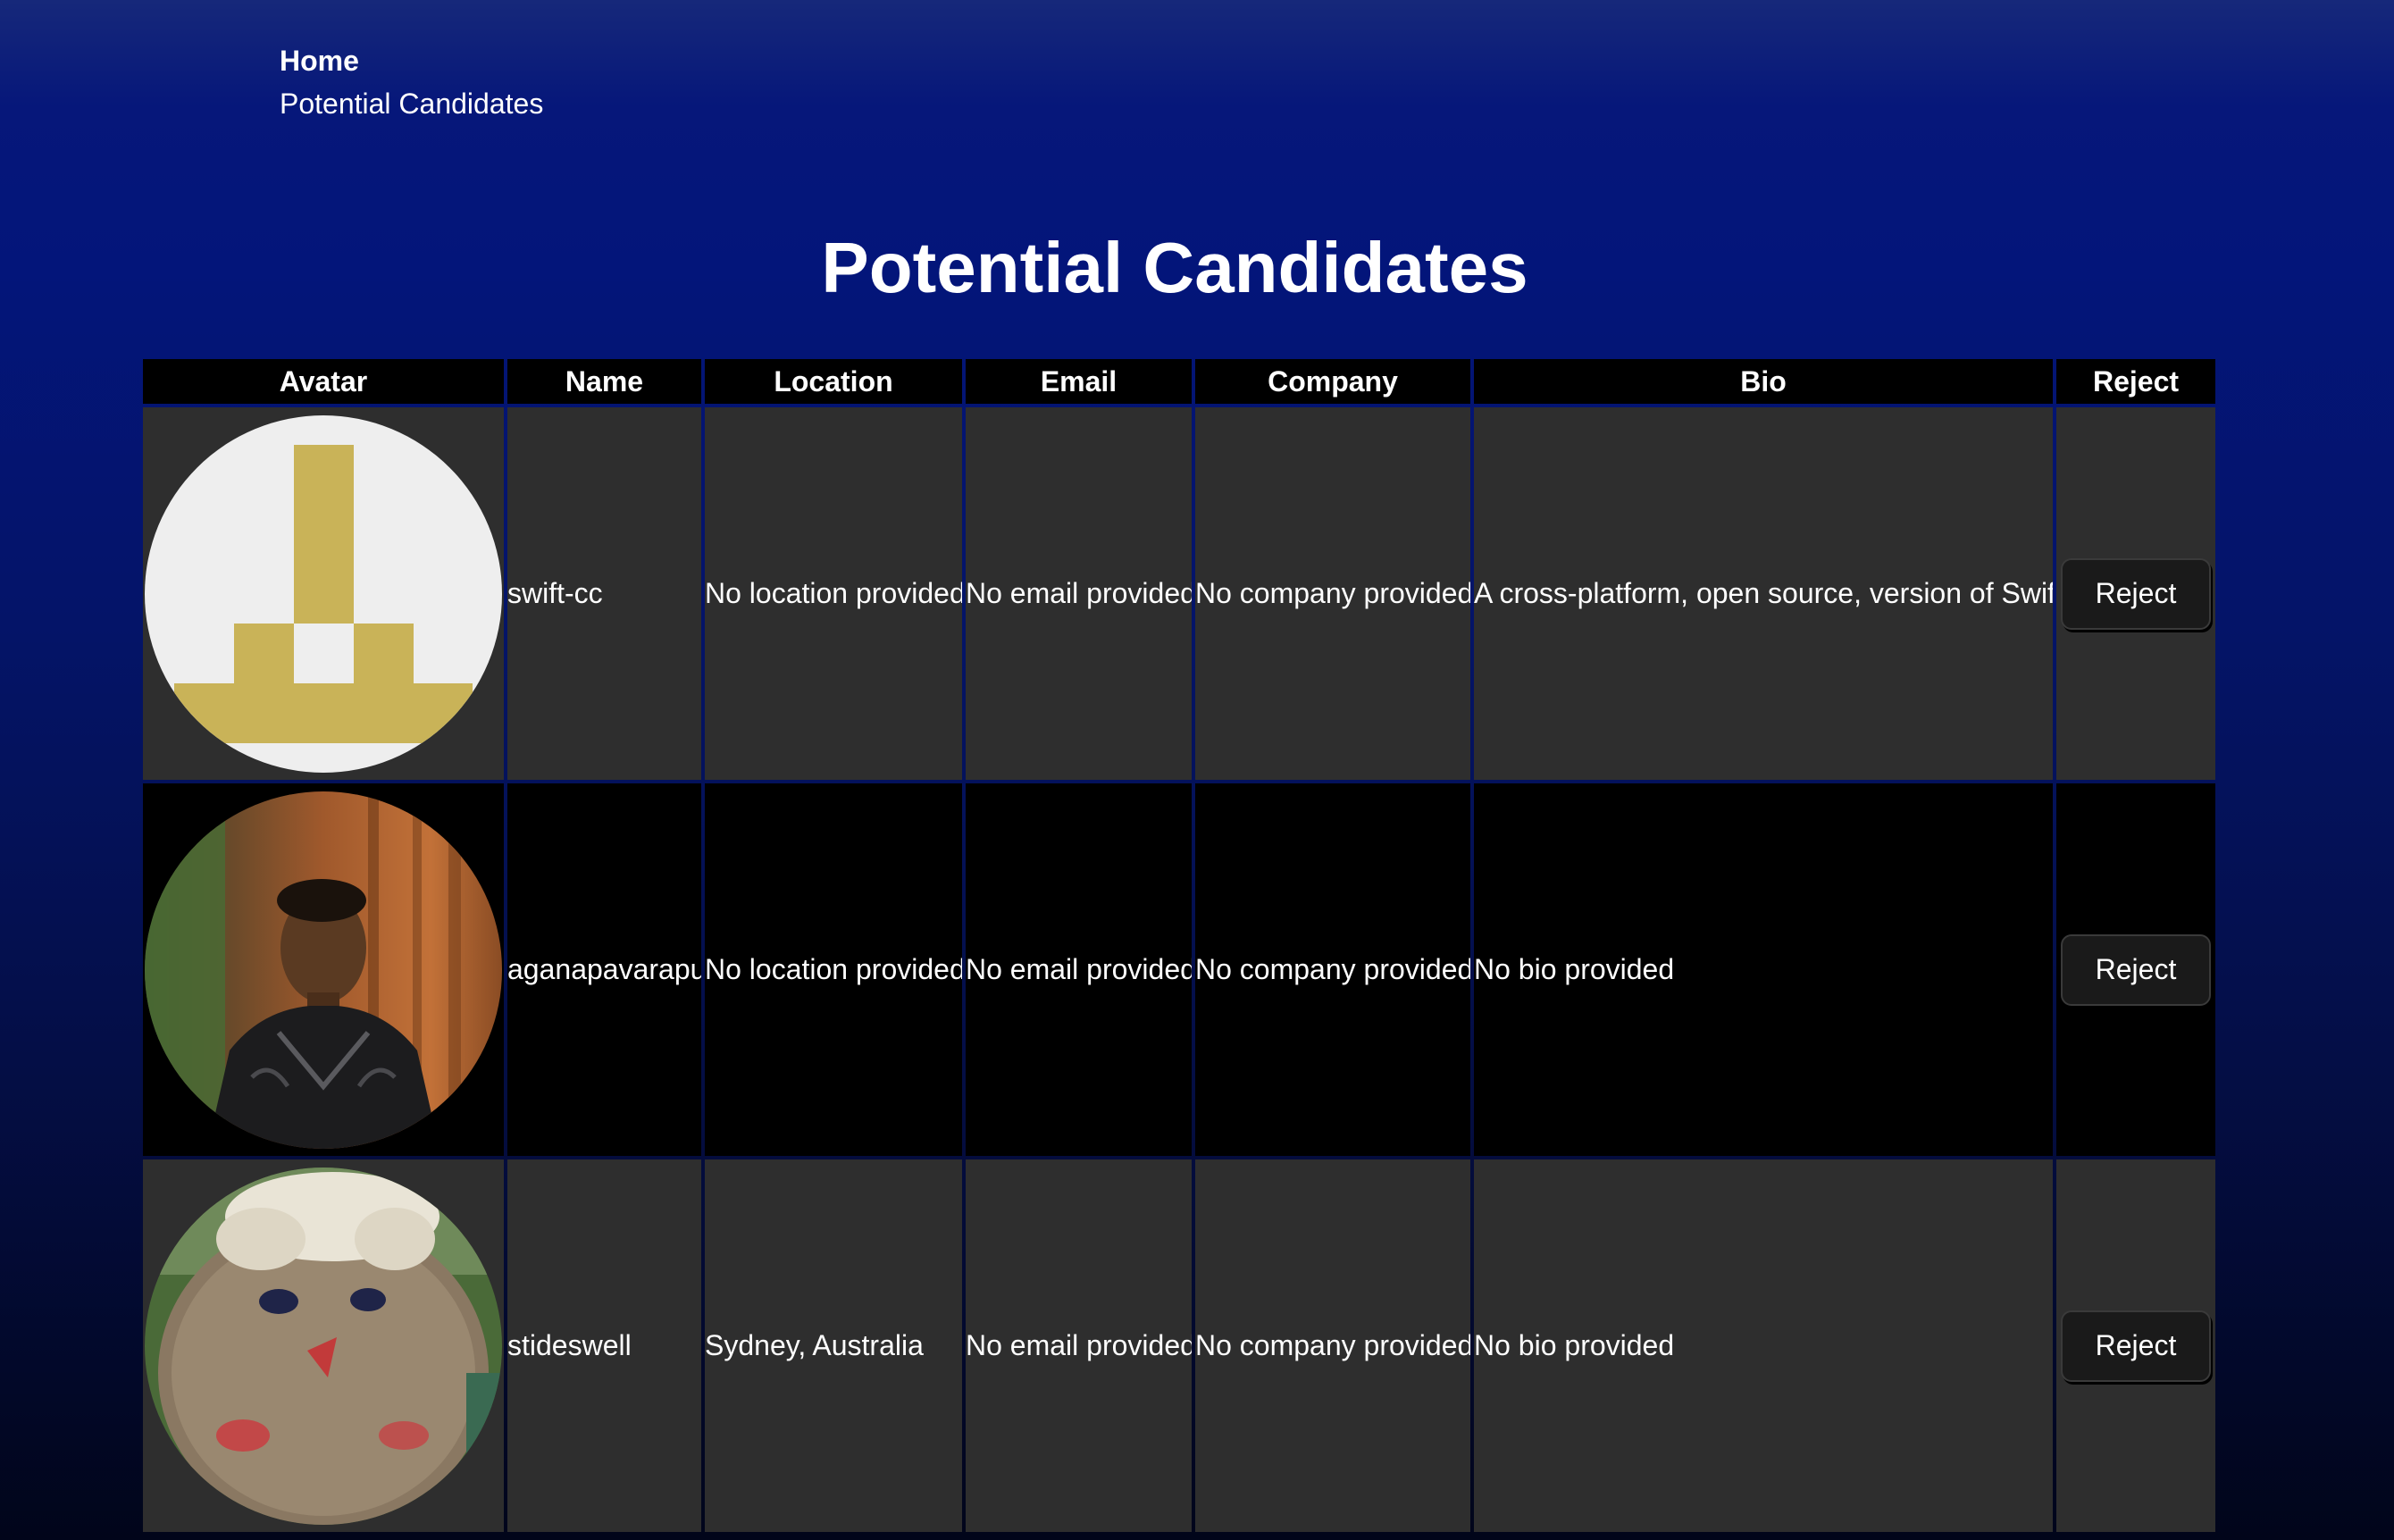  I want to click on breadcrumb-nav: Home Potential Candidates, so click(411, 82).